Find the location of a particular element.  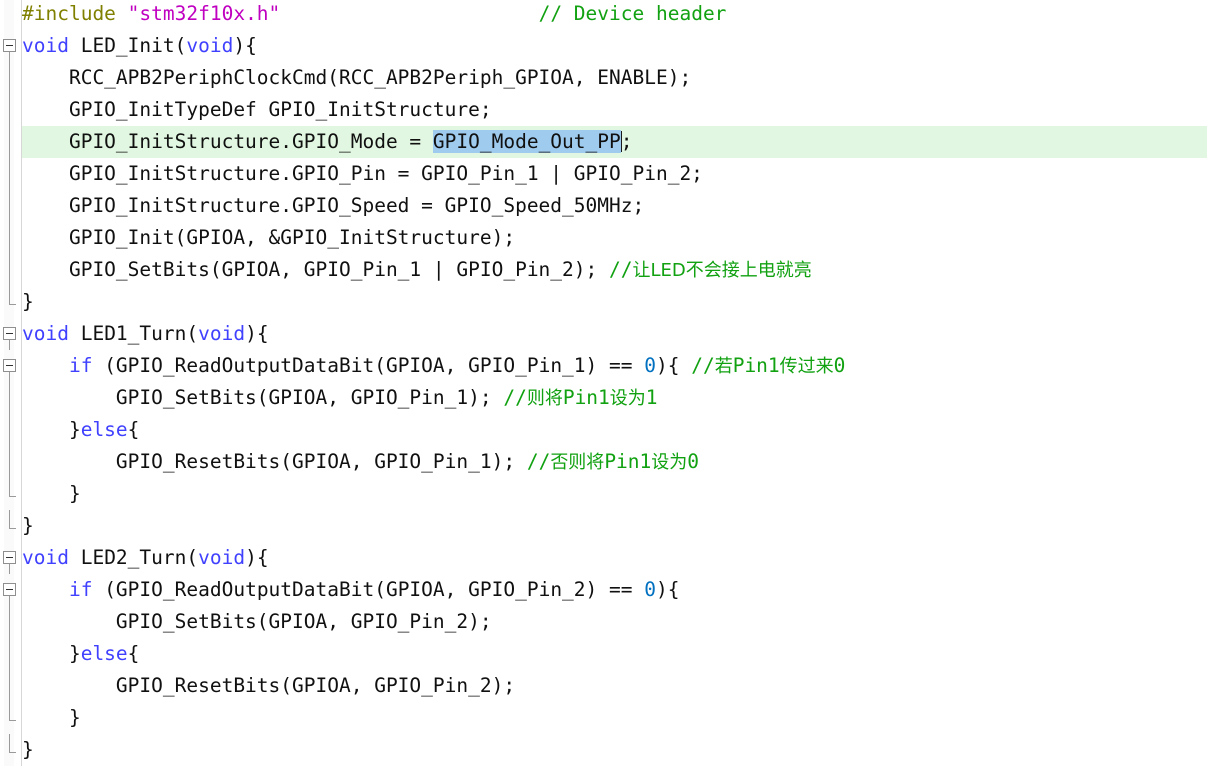

code-line: #include "stm32f10x.h" // Device header is located at coordinates (614, 15).